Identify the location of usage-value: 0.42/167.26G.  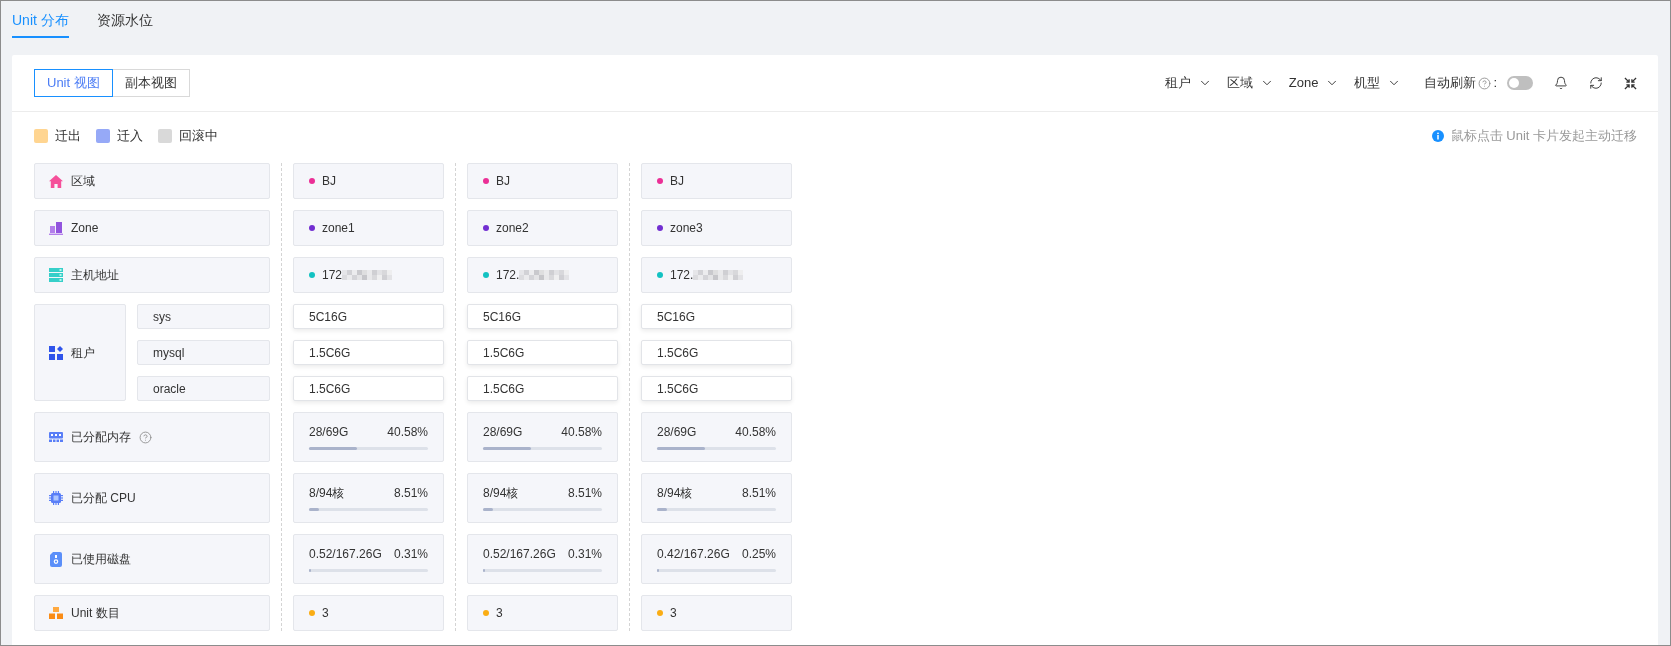
(693, 554).